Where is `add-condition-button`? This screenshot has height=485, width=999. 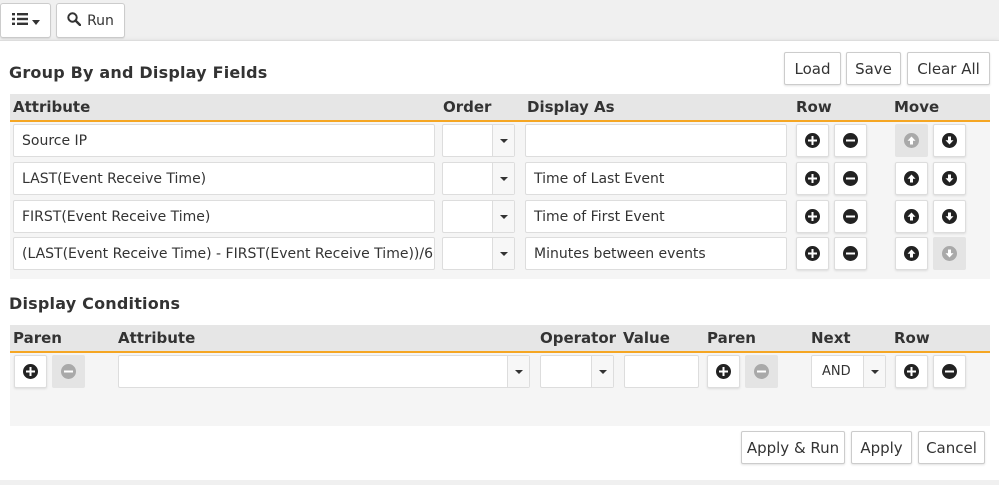 add-condition-button is located at coordinates (911, 371).